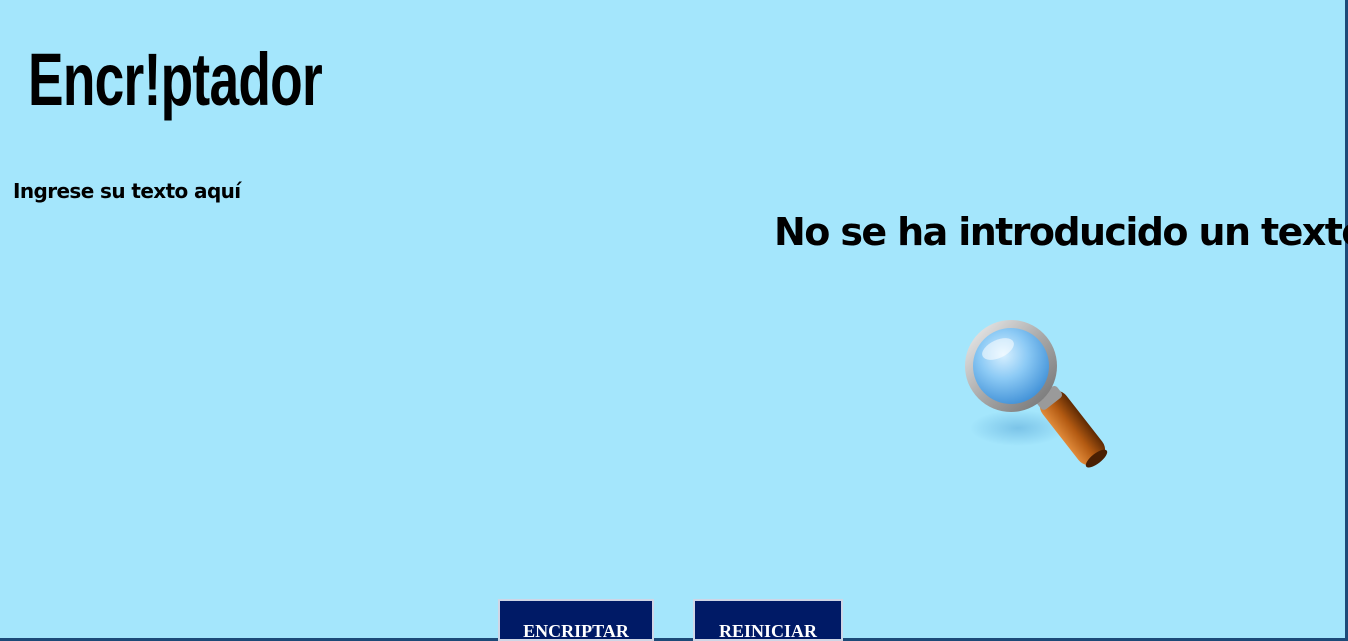  I want to click on magnifying-glass-icon, so click(1036, 394).